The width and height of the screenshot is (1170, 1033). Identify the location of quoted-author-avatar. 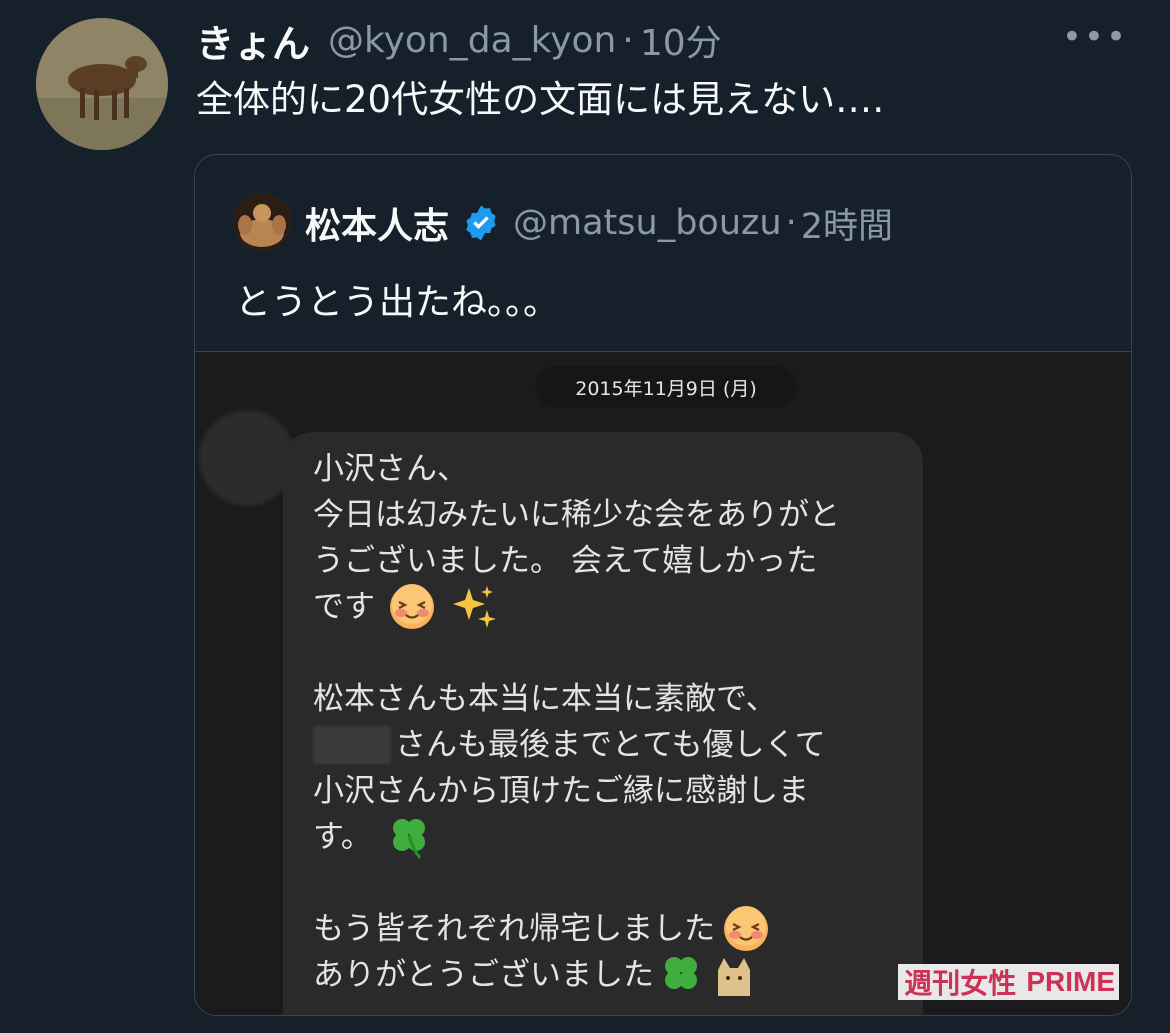
(262, 222).